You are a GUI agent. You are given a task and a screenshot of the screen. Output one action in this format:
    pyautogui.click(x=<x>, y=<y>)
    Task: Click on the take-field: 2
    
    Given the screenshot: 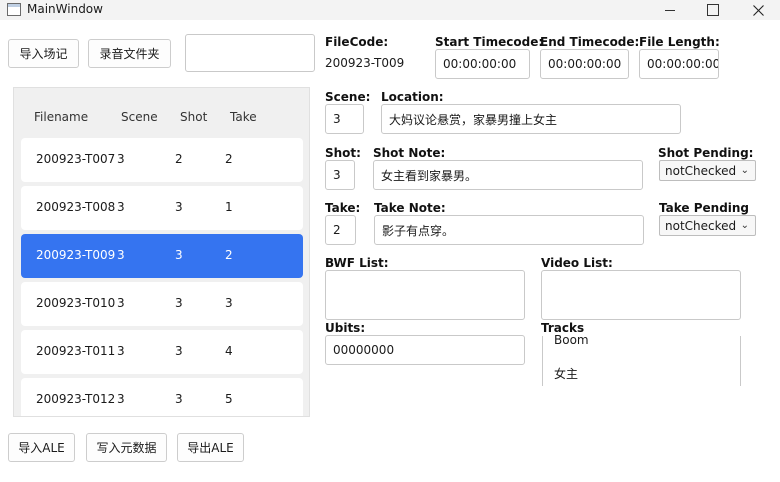 What is the action you would take?
    pyautogui.click(x=340, y=230)
    